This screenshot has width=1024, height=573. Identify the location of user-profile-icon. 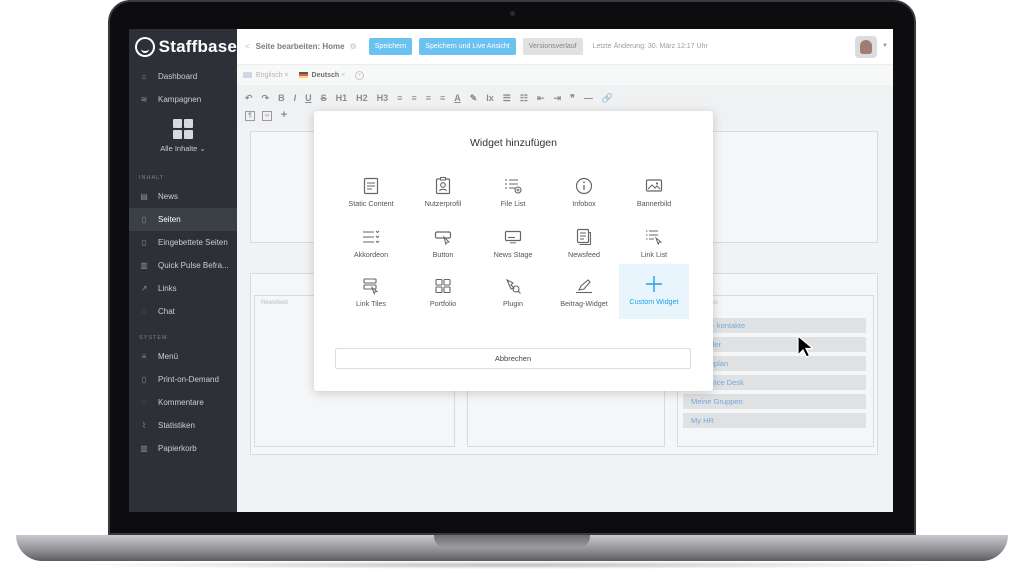
(443, 186).